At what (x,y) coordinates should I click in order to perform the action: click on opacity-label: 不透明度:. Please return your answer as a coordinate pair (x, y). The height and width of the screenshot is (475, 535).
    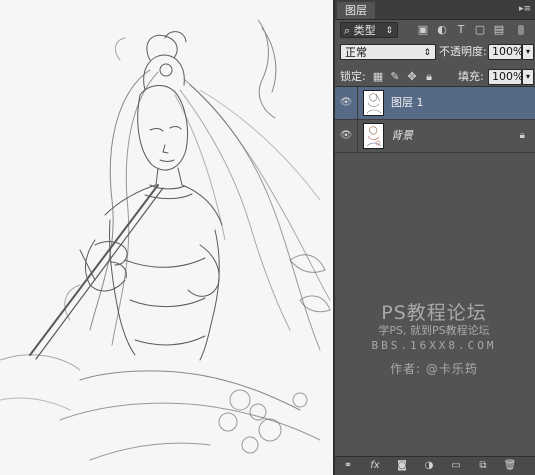
    Looking at the image, I should click on (463, 51).